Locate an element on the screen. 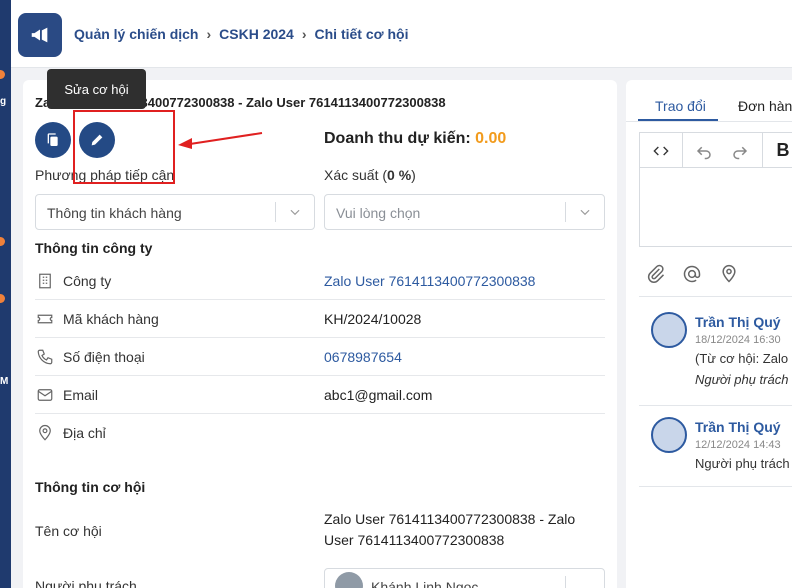  sidebar-fragment: g is located at coordinates (3, 101).